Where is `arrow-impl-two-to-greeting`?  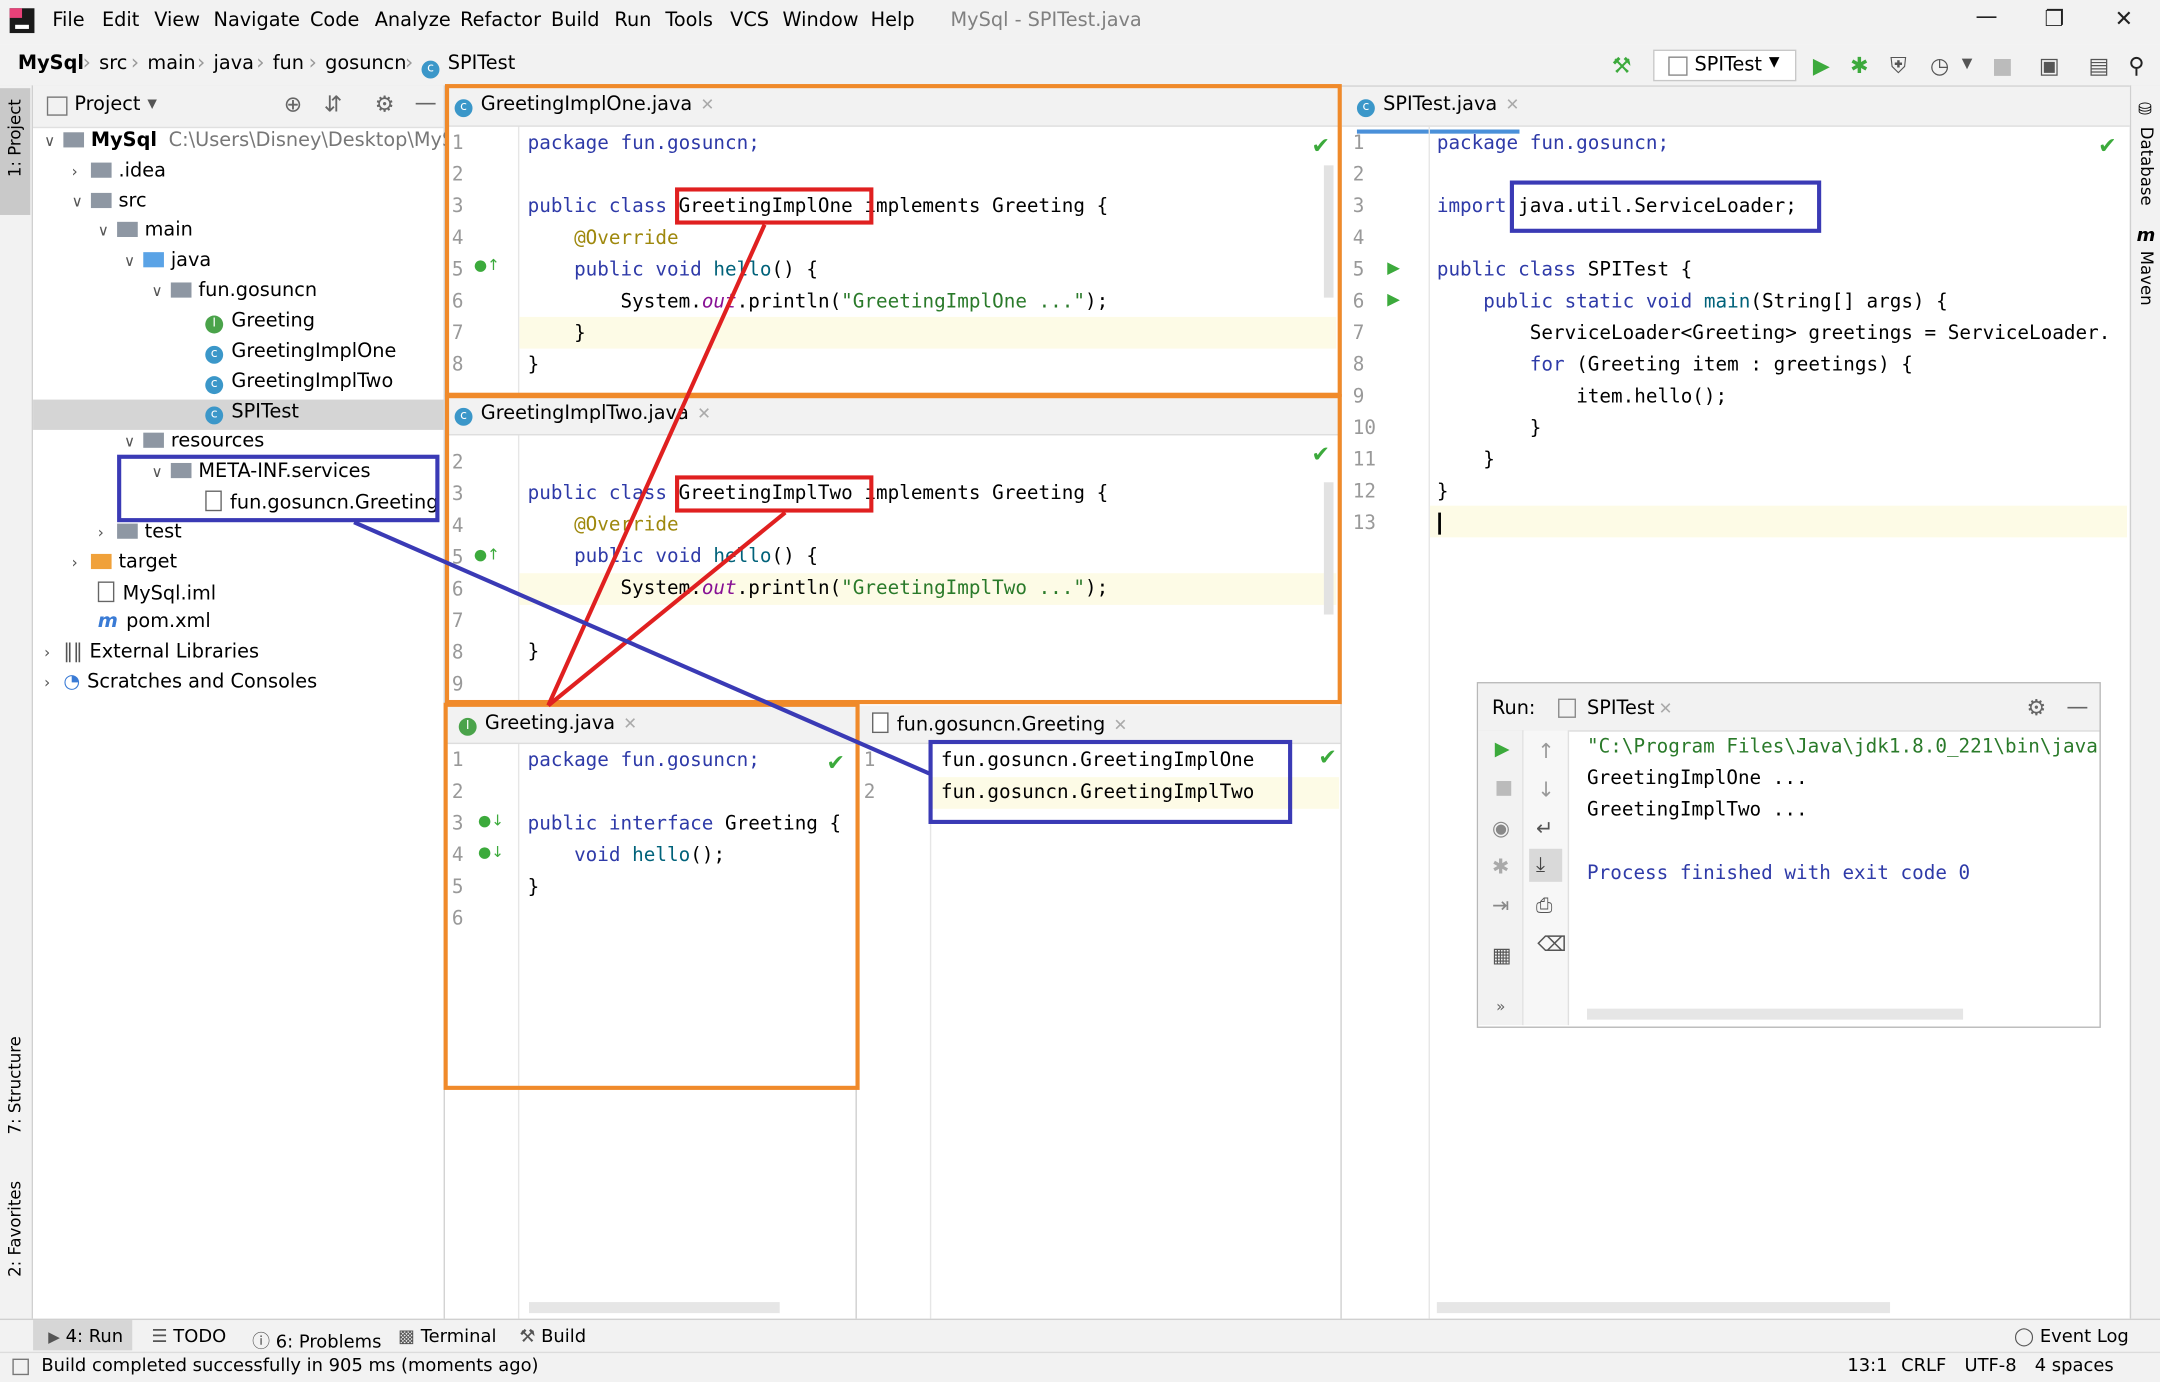
arrow-impl-two-to-greeting is located at coordinates (666, 609).